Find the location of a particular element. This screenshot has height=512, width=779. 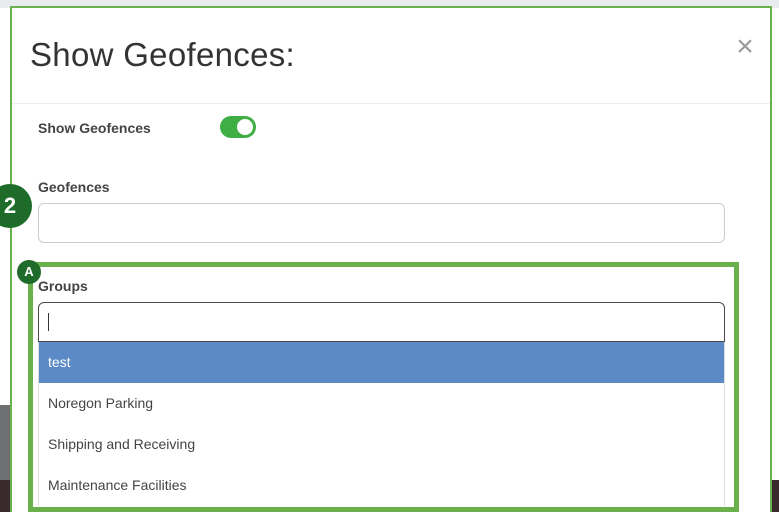

geofences-label: Geofences is located at coordinates (74, 187).